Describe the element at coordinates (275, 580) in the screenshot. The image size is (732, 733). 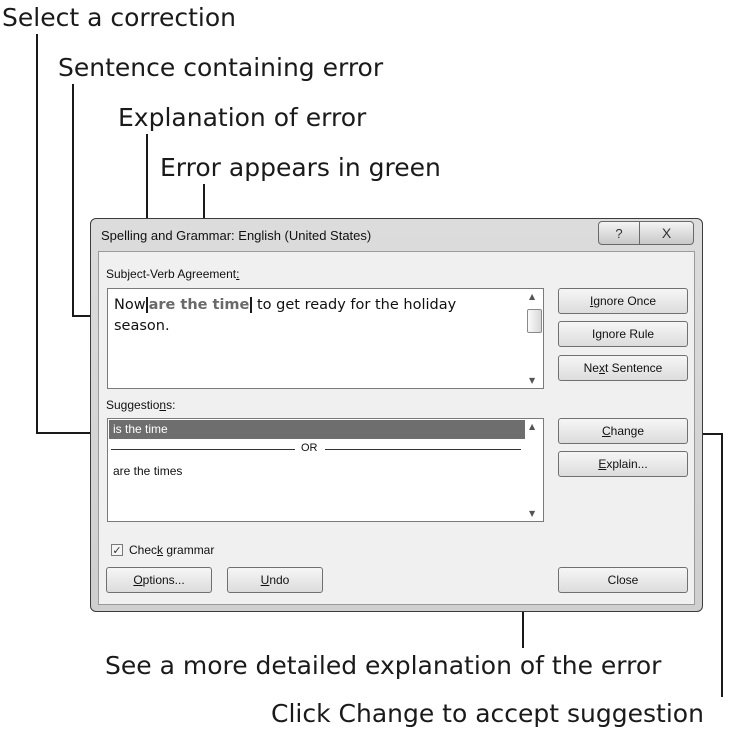
I see `undo-button: Undo` at that location.